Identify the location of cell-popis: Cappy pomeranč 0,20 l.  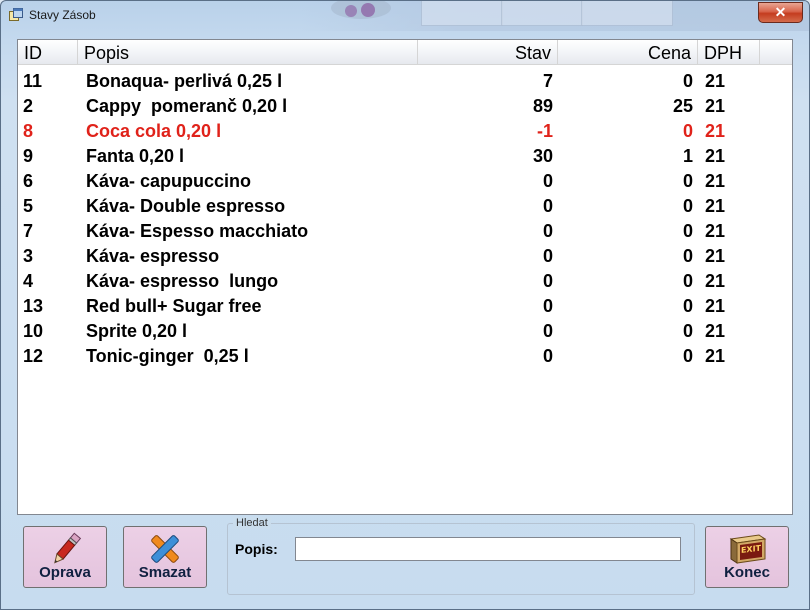
(187, 106).